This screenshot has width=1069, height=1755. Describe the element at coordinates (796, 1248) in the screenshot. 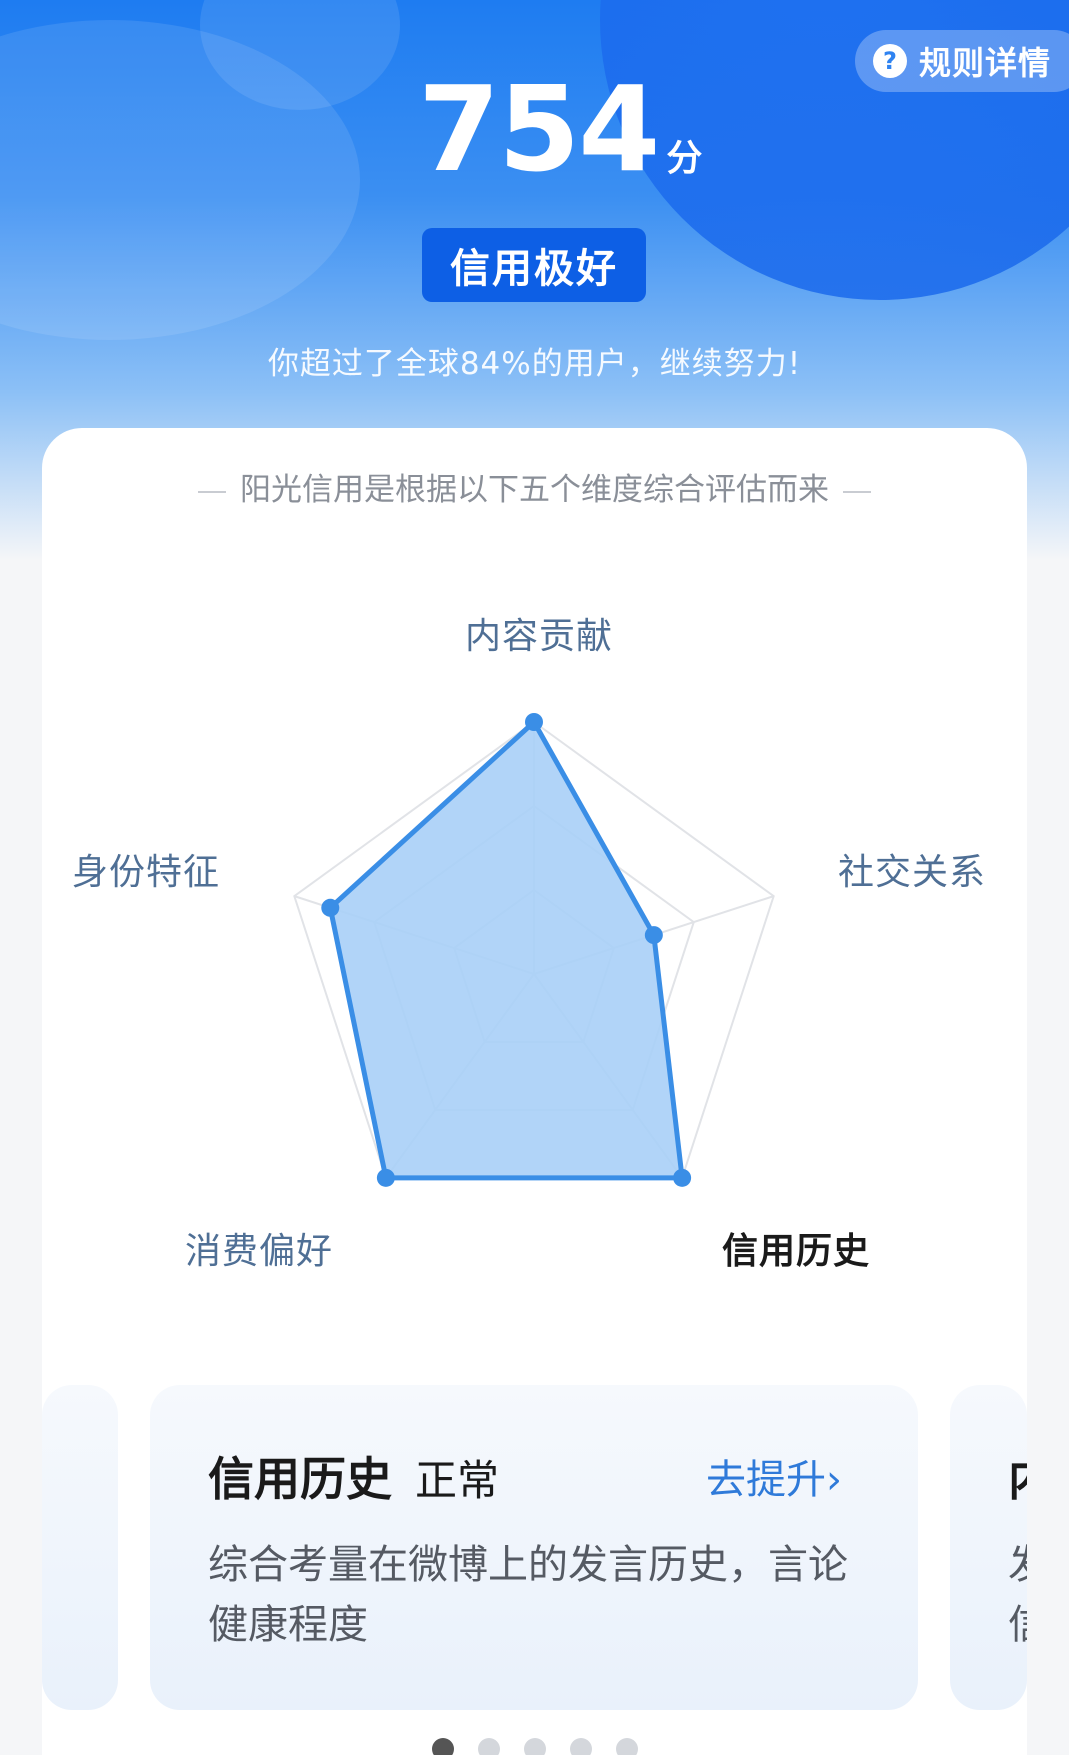

I see `radar-axis-credit-history: 信用历史` at that location.